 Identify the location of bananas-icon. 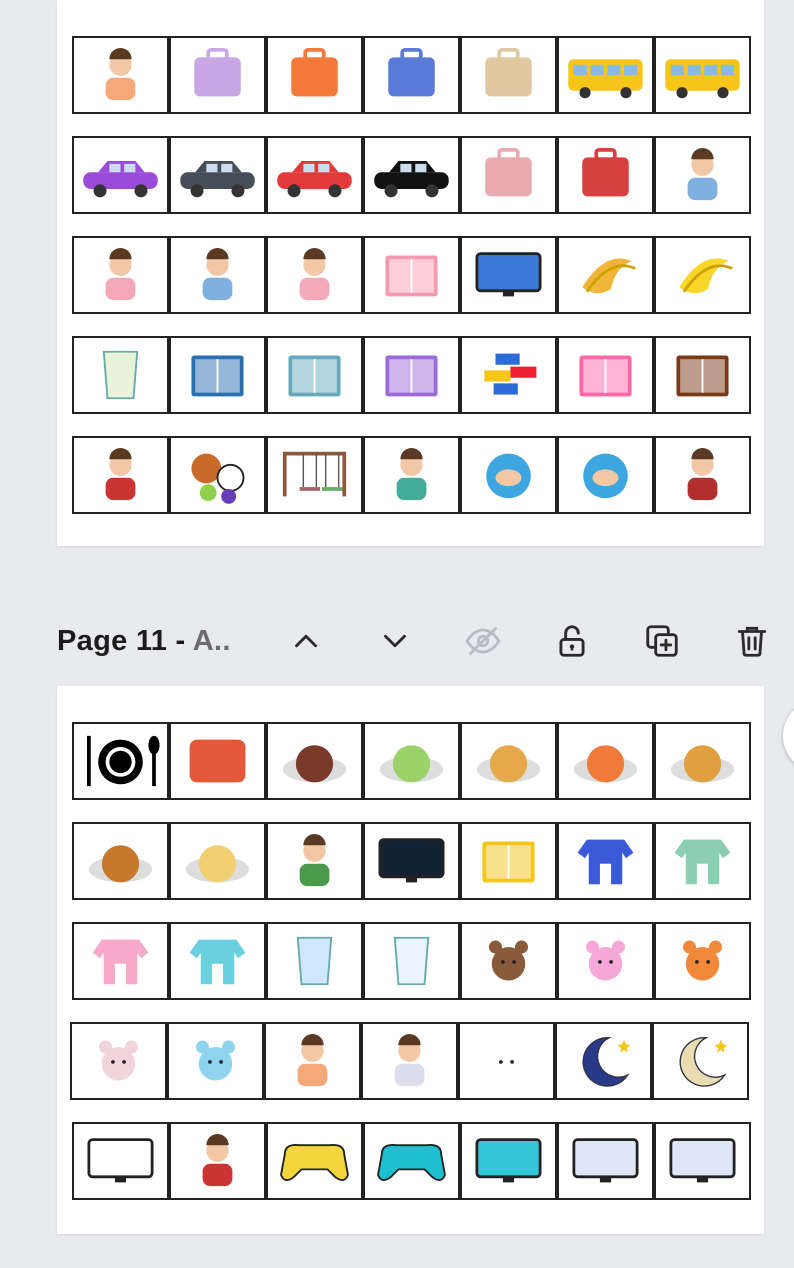
(706, 276).